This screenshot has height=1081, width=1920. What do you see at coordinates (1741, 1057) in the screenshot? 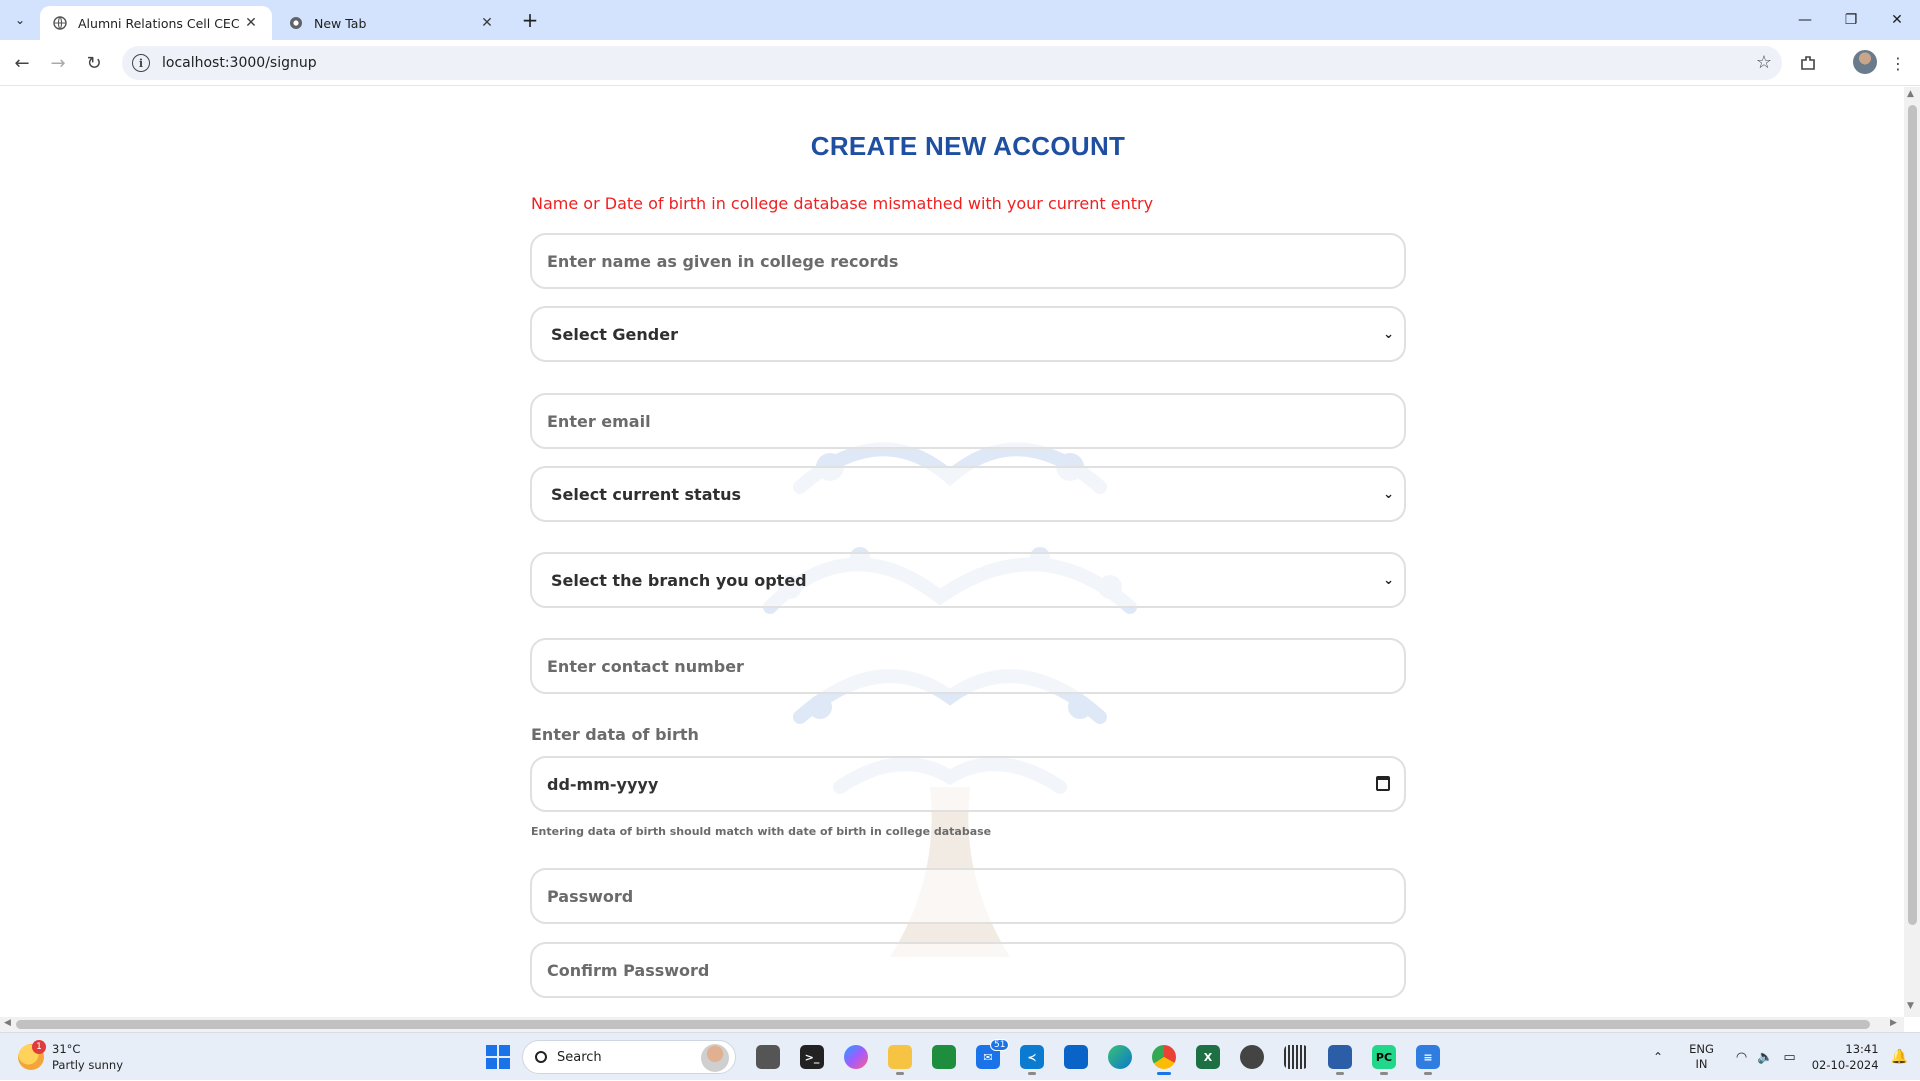
I see `wifi-icon: ◠` at bounding box center [1741, 1057].